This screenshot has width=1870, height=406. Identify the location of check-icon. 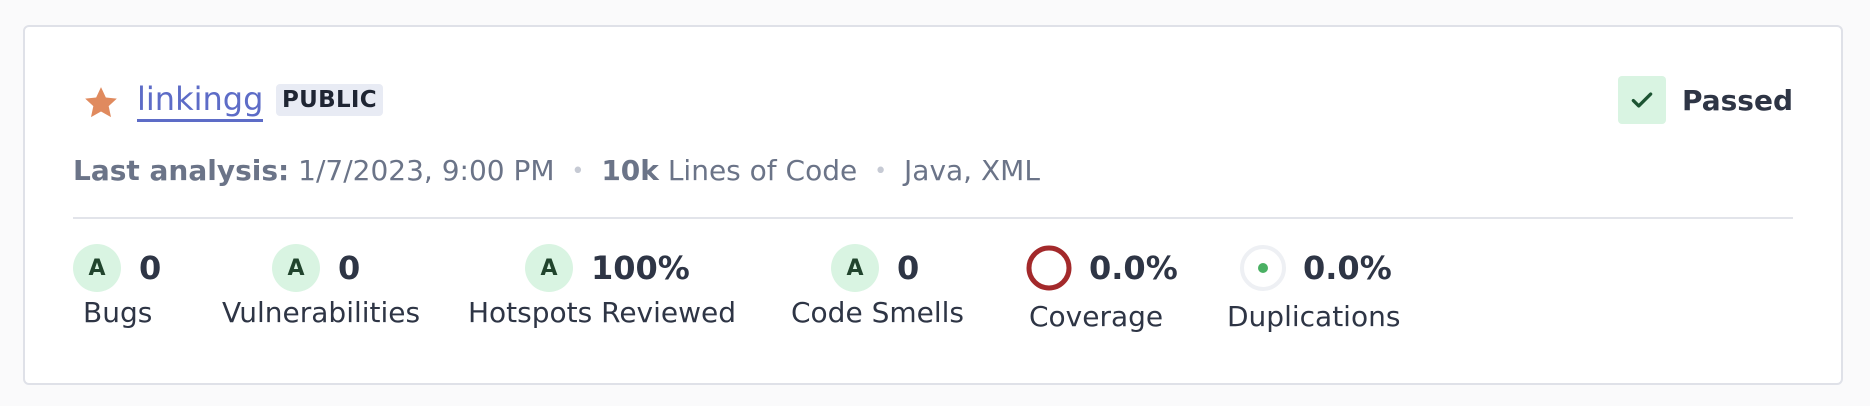
(1641, 100).